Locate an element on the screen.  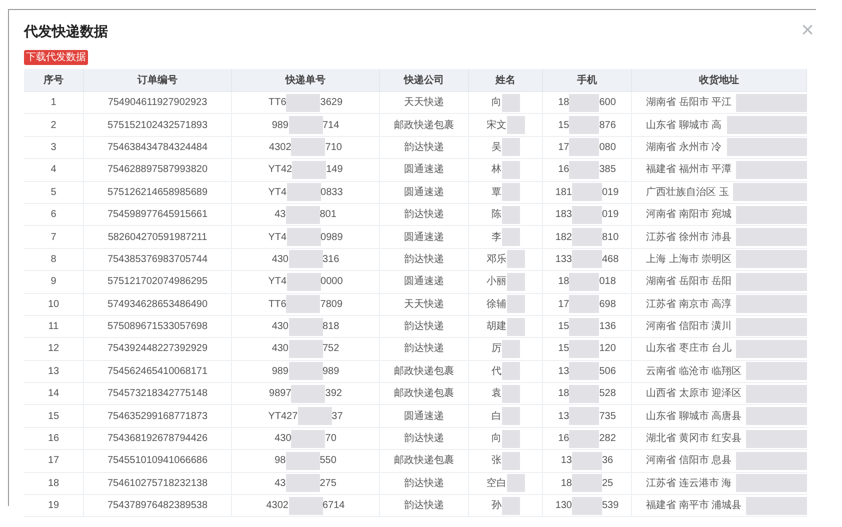
table-cell-text: YT427 is located at coordinates (283, 417).